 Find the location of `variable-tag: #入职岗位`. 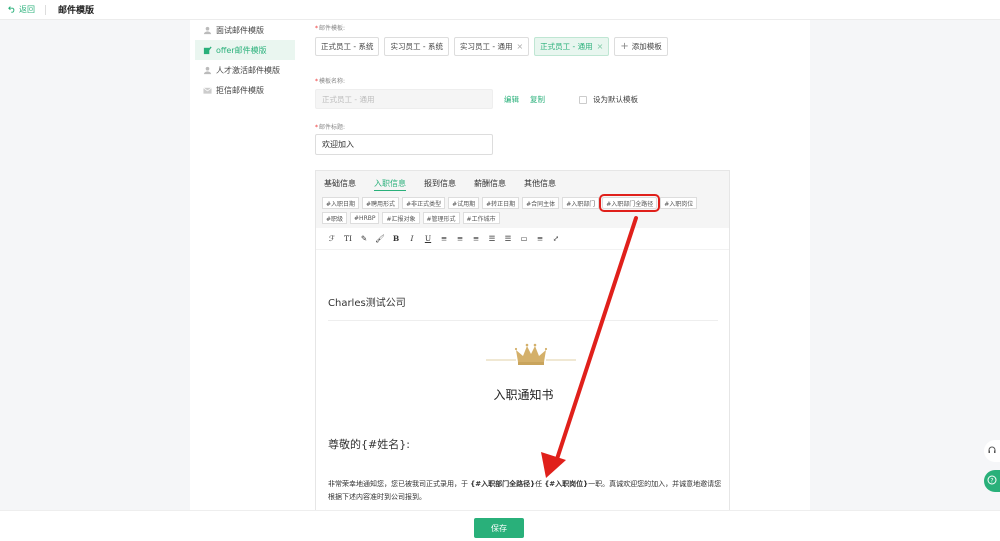

variable-tag: #入职岗位 is located at coordinates (679, 203).